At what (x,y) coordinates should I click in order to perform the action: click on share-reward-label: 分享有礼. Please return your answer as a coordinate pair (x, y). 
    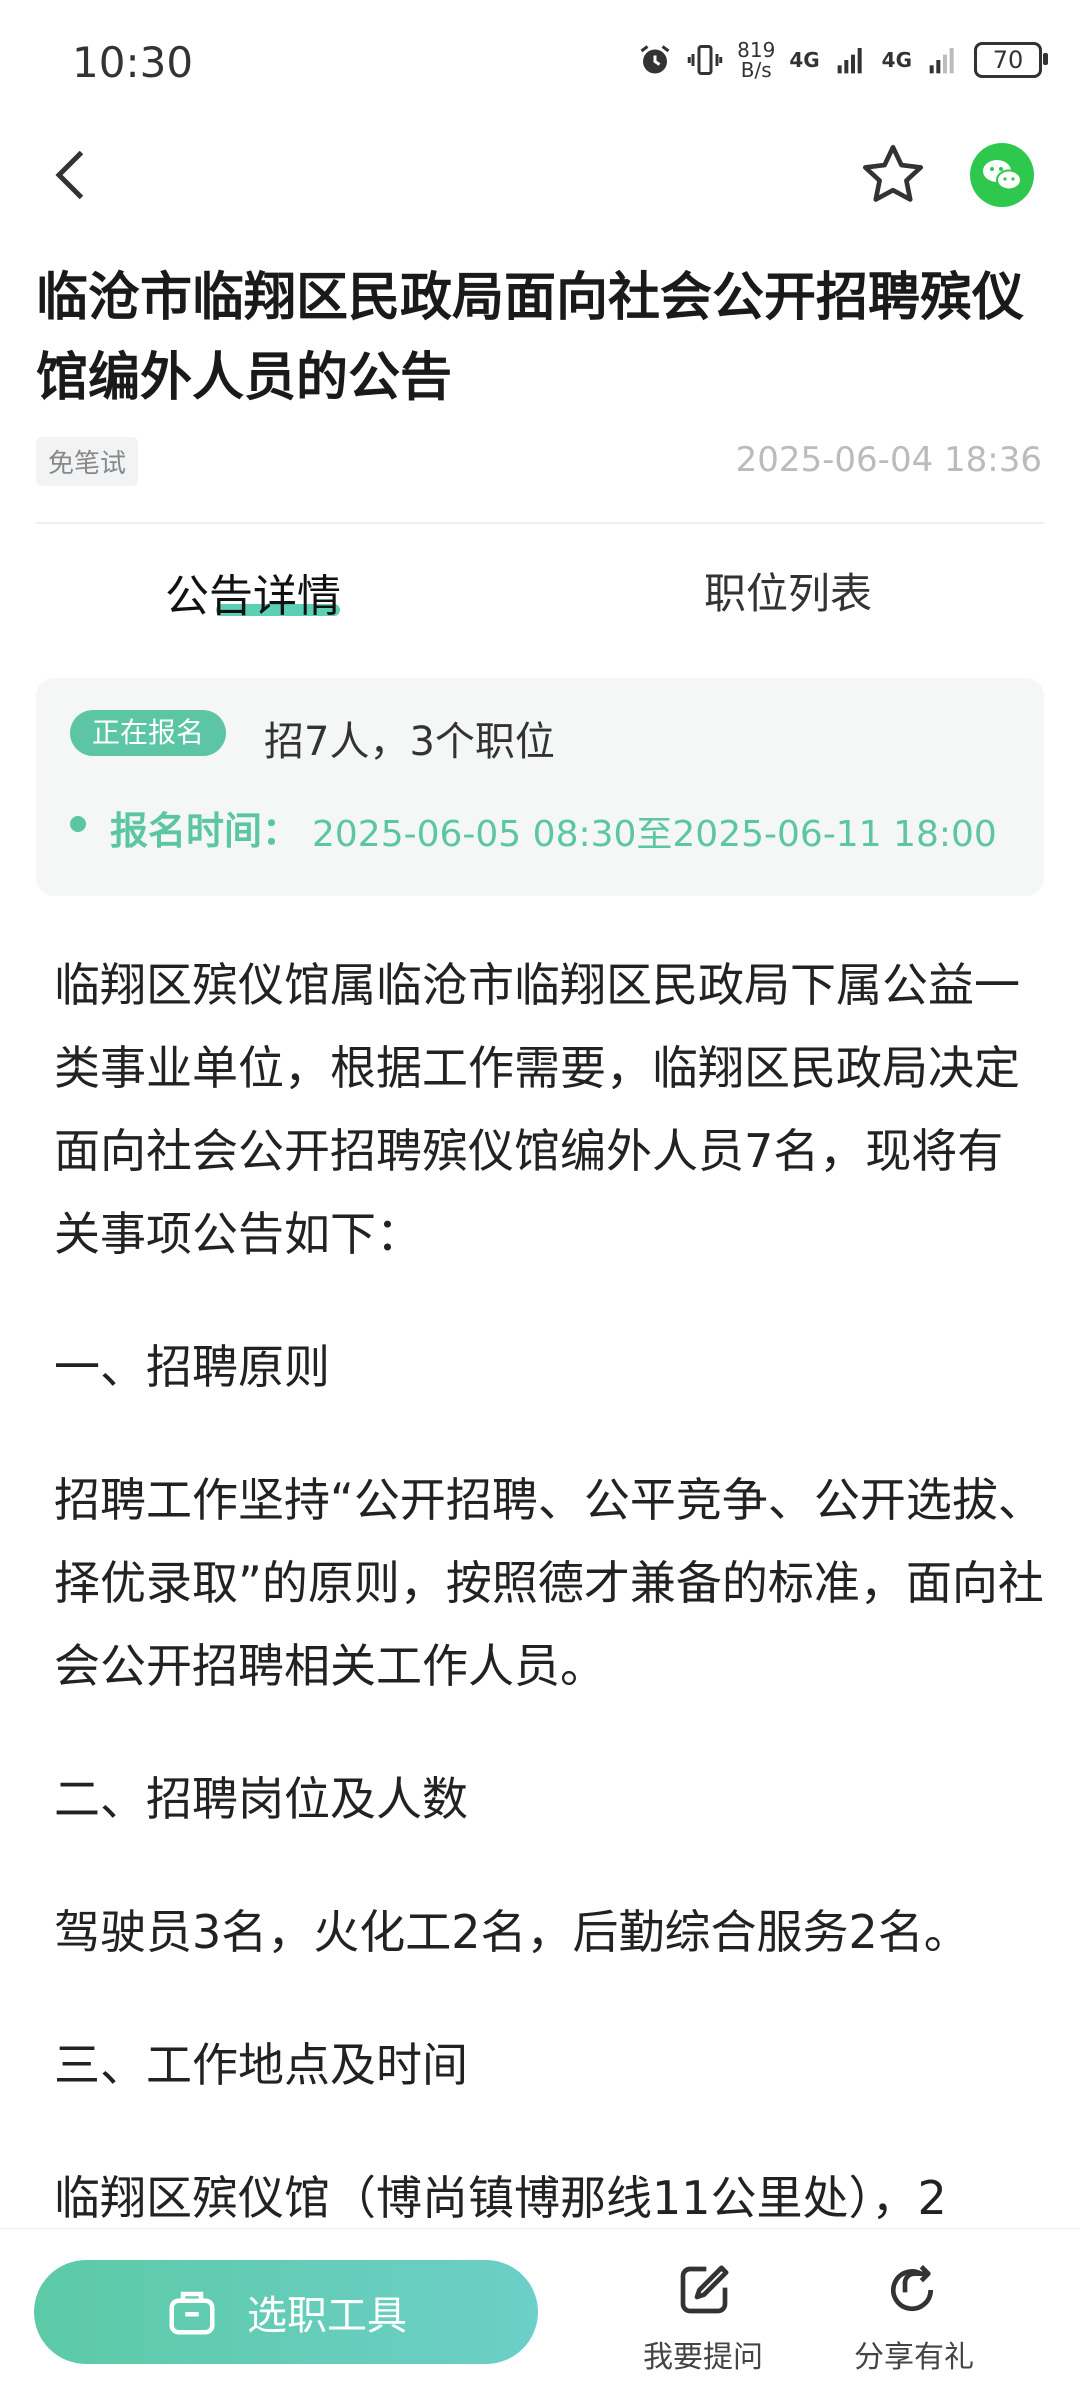
    Looking at the image, I should click on (914, 2357).